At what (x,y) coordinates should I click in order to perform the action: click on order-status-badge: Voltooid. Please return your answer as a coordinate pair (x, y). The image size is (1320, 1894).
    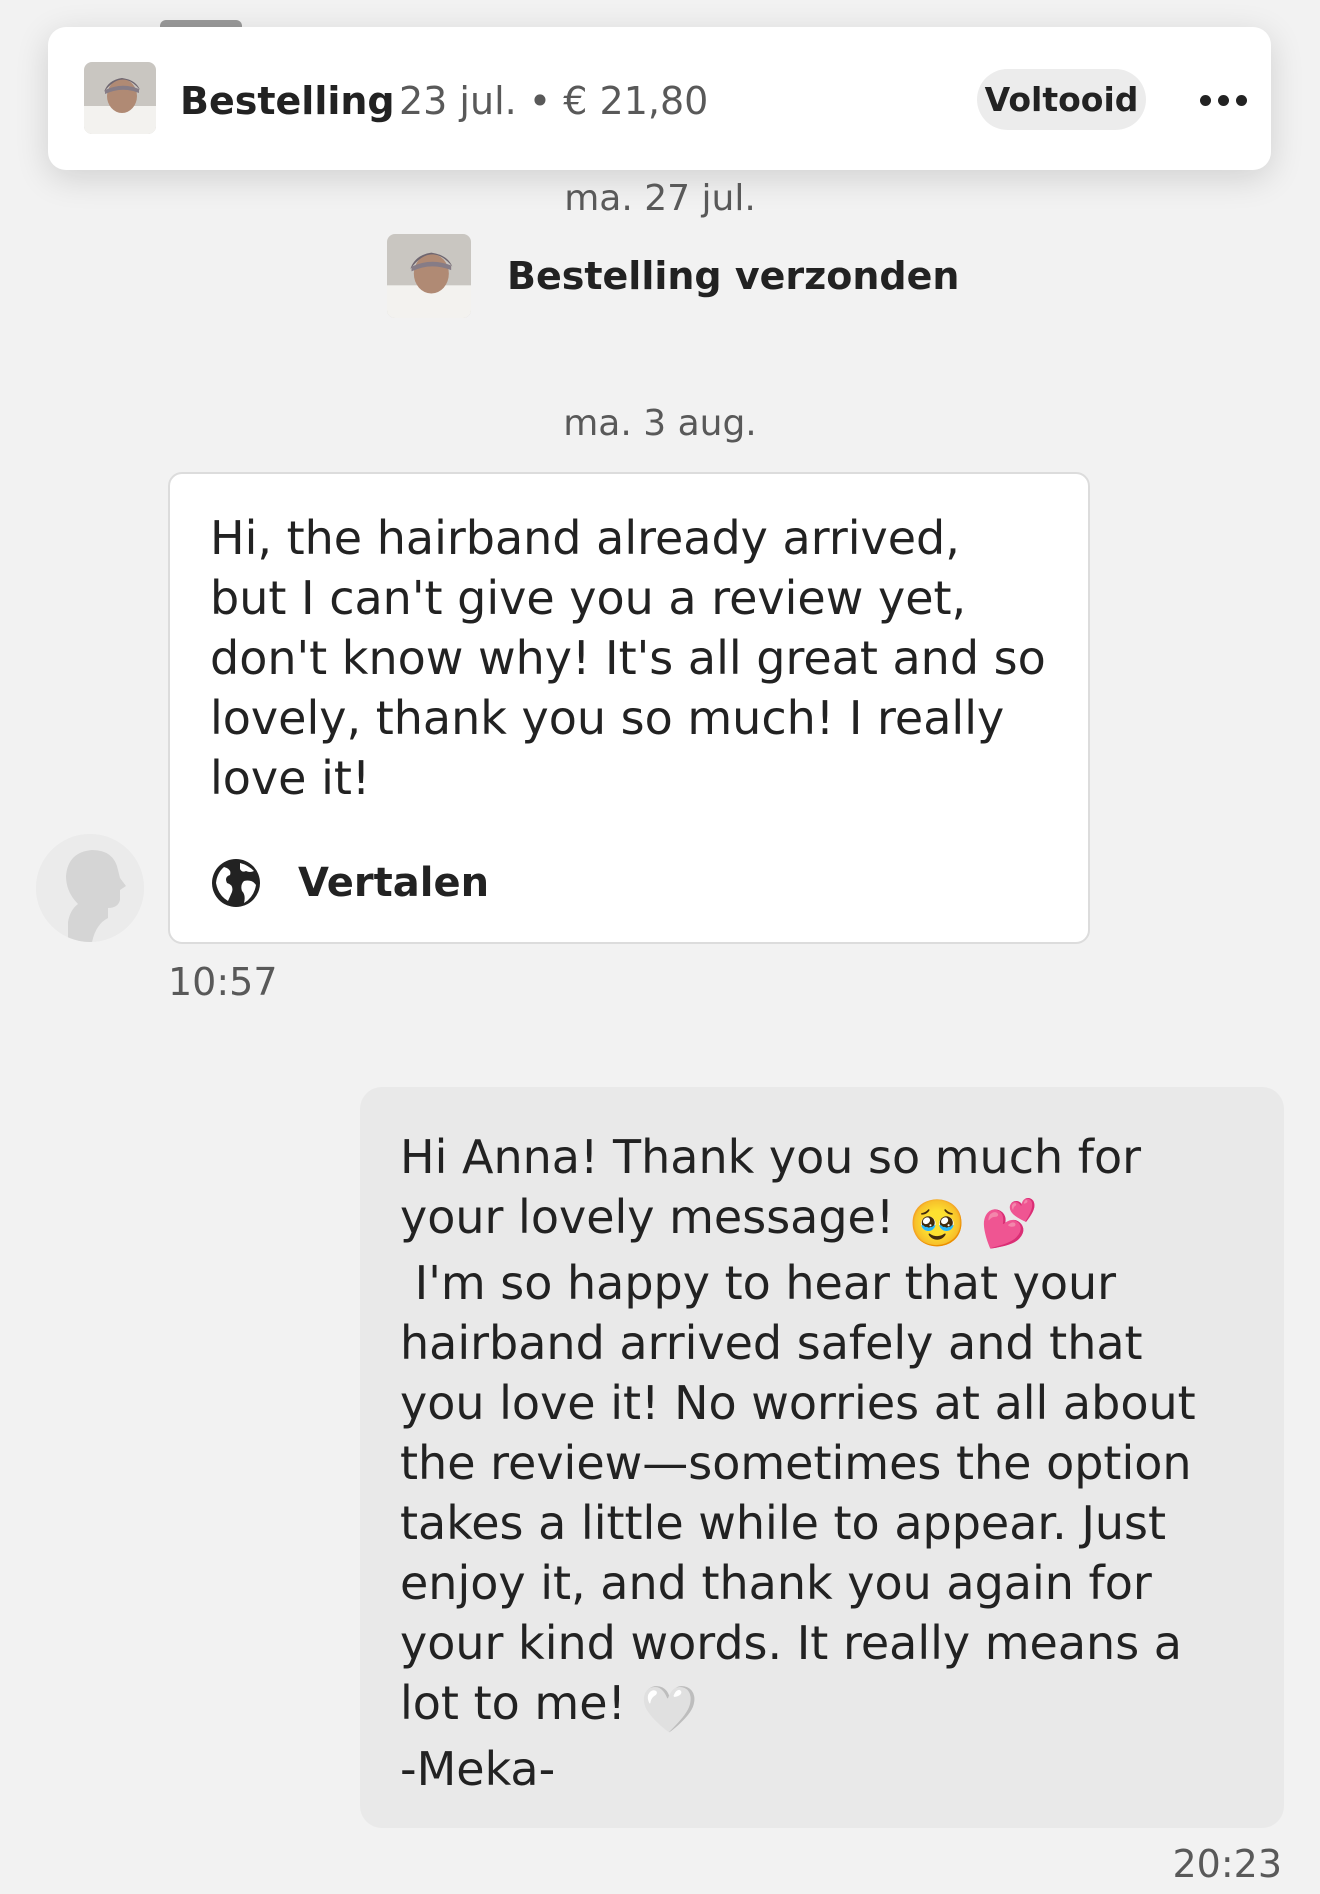
    Looking at the image, I should click on (1061, 99).